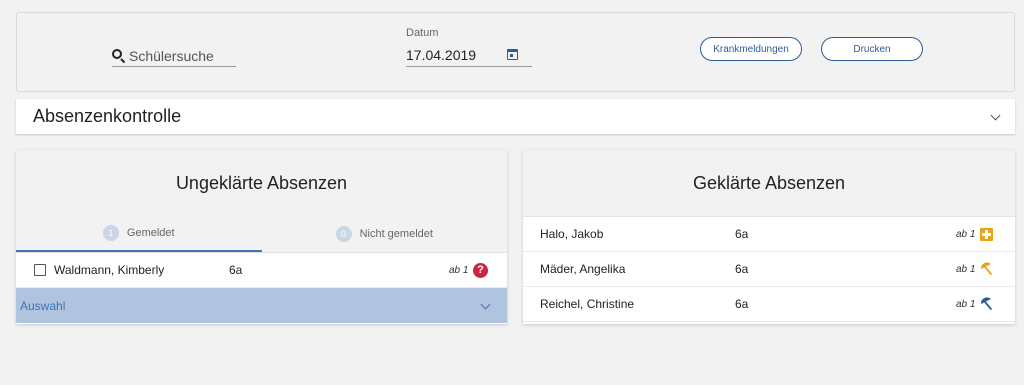 The height and width of the screenshot is (385, 1024). I want to click on list-item: Mäder, Angelika 6a ab 1, so click(769, 269).